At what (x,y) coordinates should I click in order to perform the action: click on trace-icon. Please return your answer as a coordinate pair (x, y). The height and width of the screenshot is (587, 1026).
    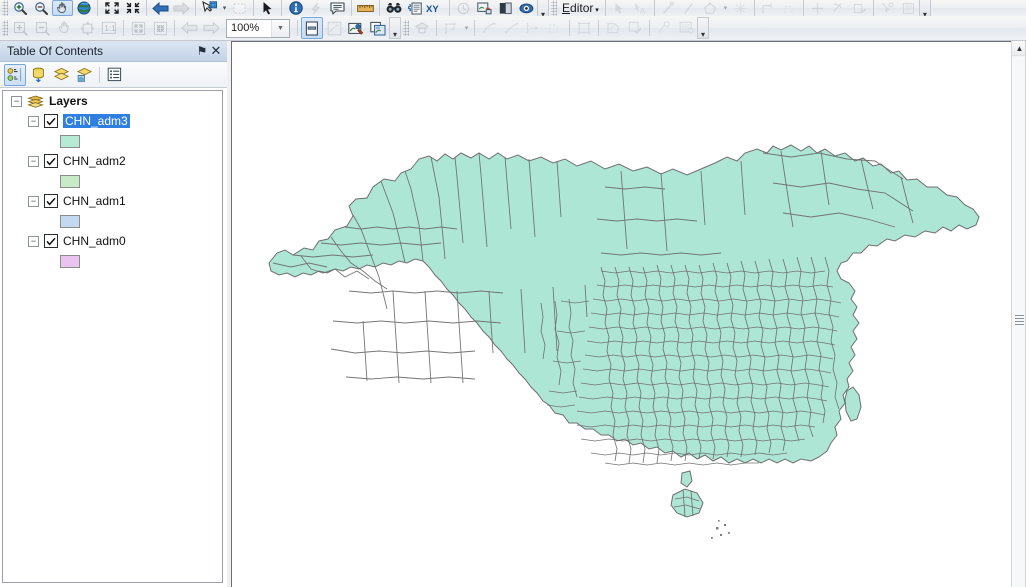
    Looking at the image, I should click on (689, 8).